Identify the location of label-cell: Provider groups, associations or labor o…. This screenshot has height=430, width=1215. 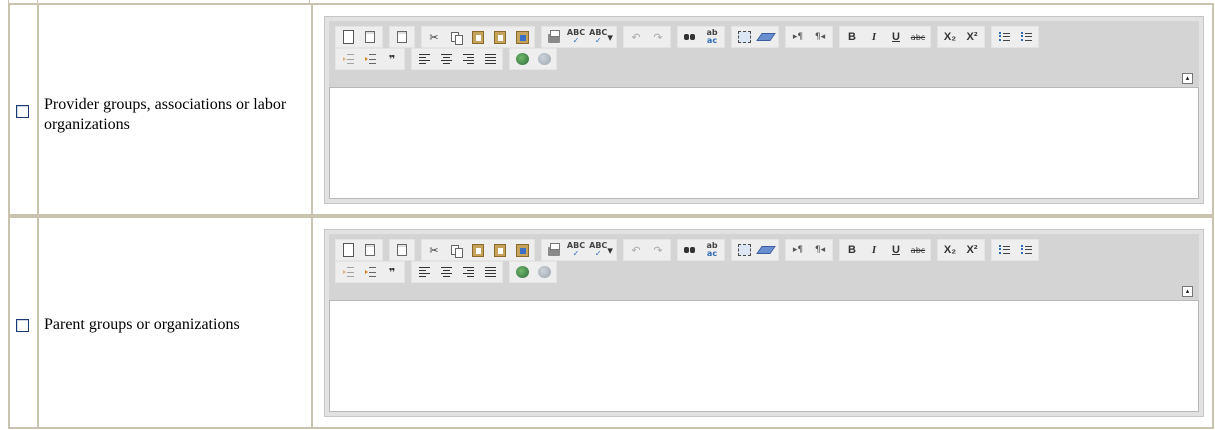
(177, 109).